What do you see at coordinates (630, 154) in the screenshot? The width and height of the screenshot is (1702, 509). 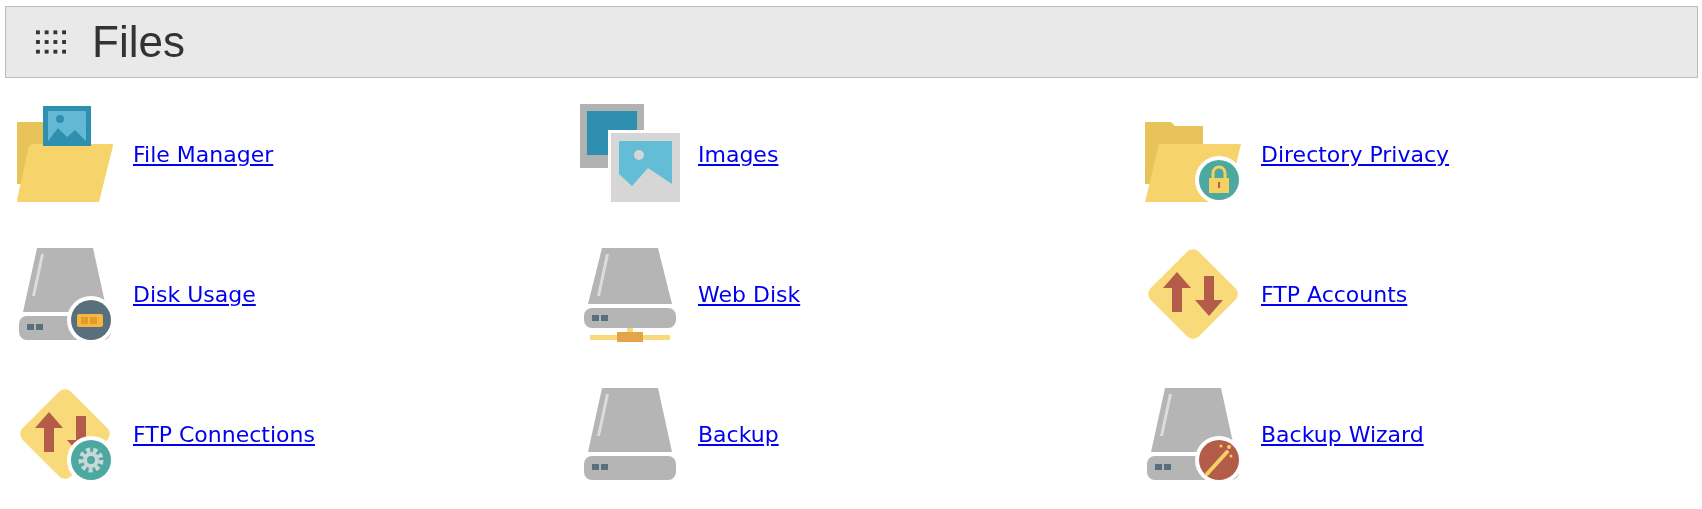 I see `images-icon` at bounding box center [630, 154].